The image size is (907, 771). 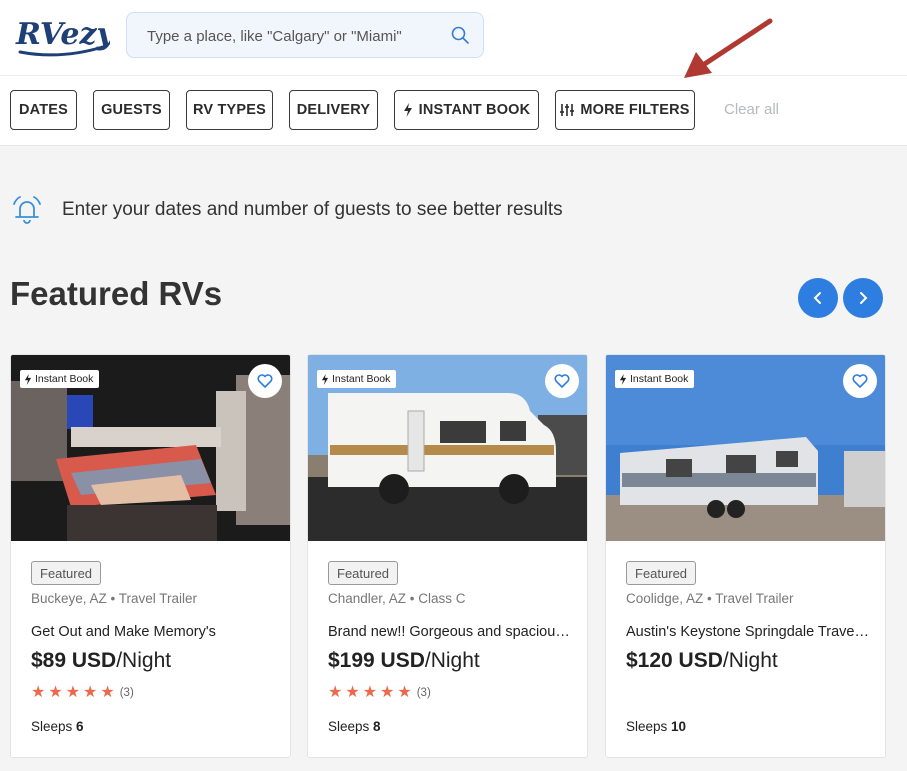 I want to click on delivery-filter-label: DELIVERY, so click(x=333, y=110).